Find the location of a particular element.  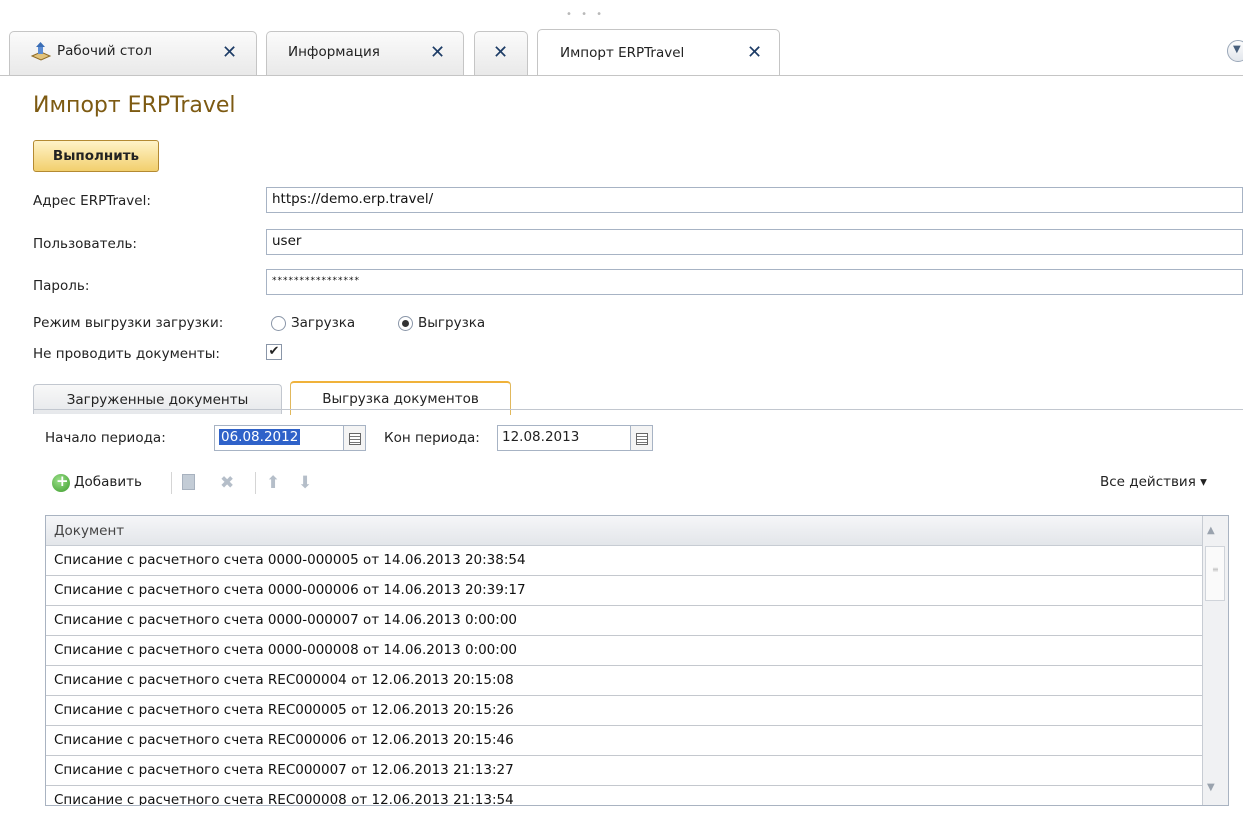

page-title: Импорт ERPTravel is located at coordinates (134, 105).